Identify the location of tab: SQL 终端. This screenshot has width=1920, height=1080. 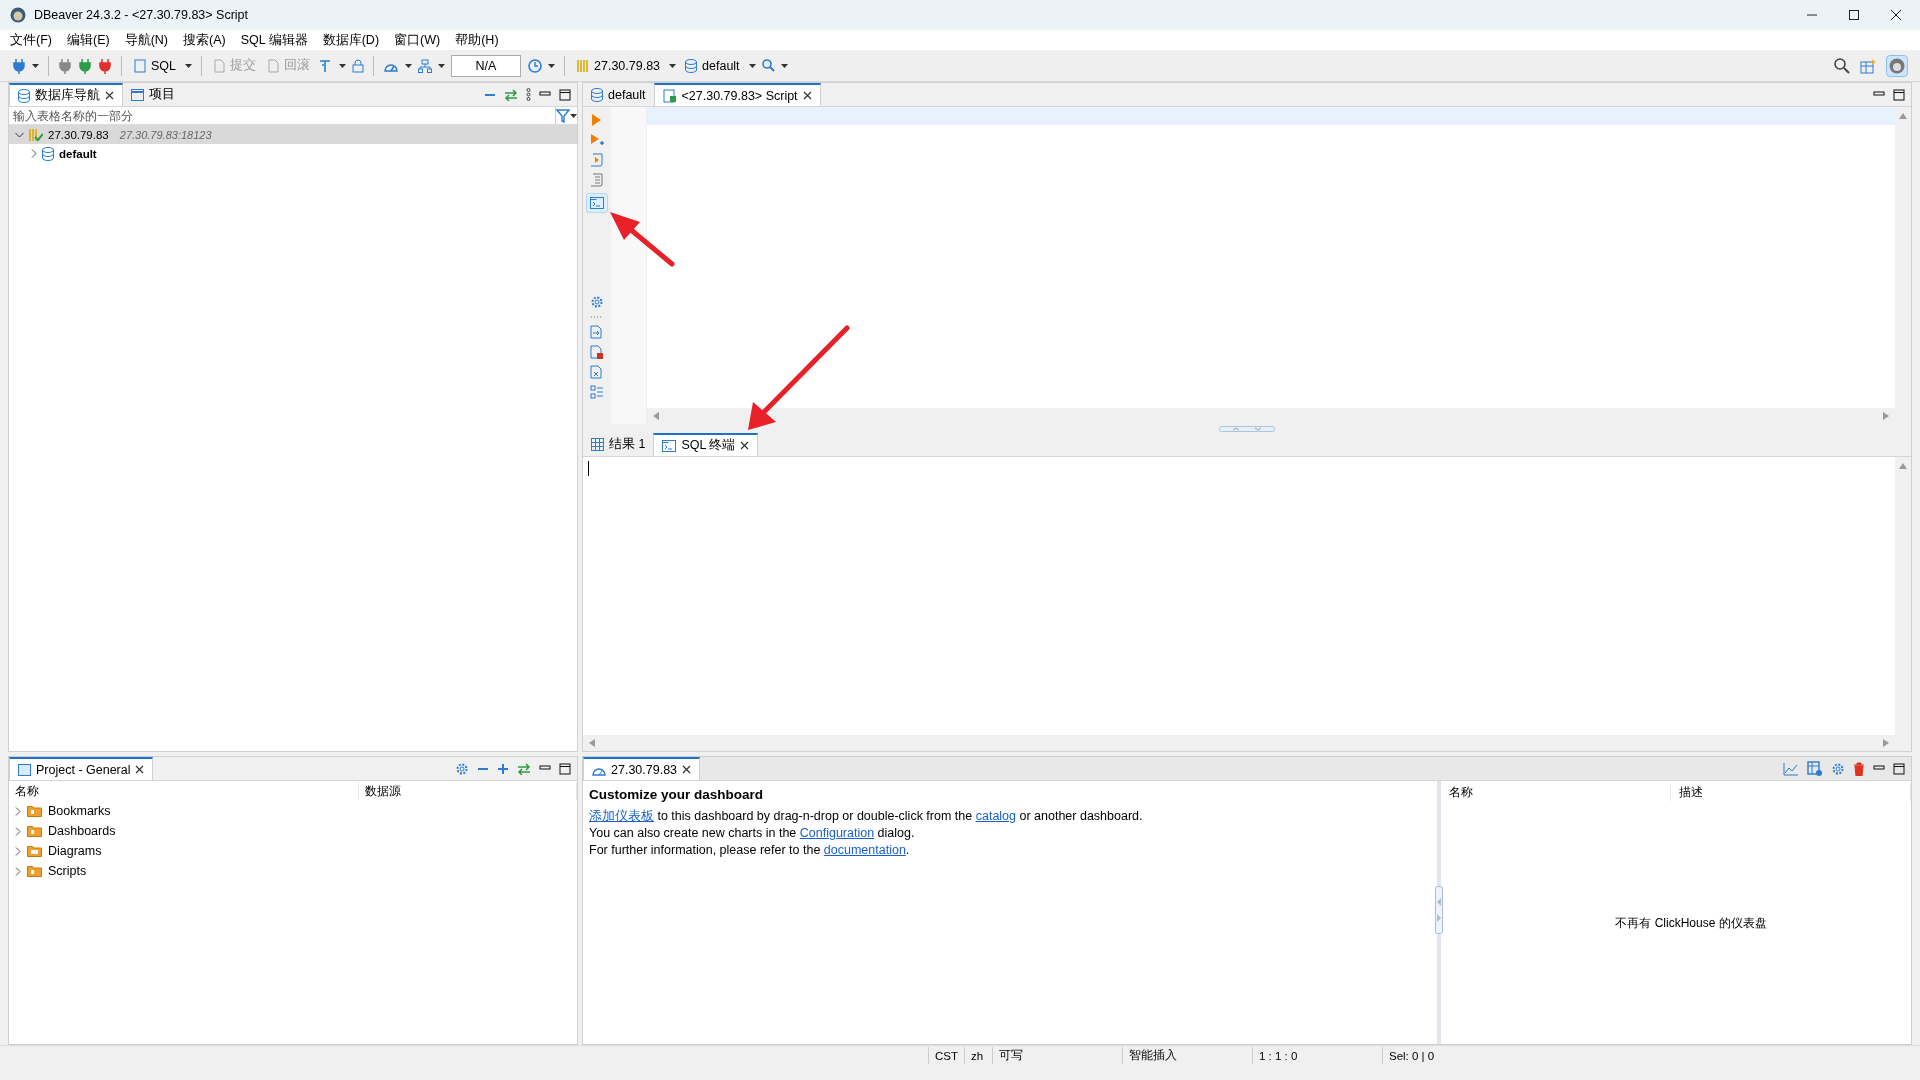
(706, 444).